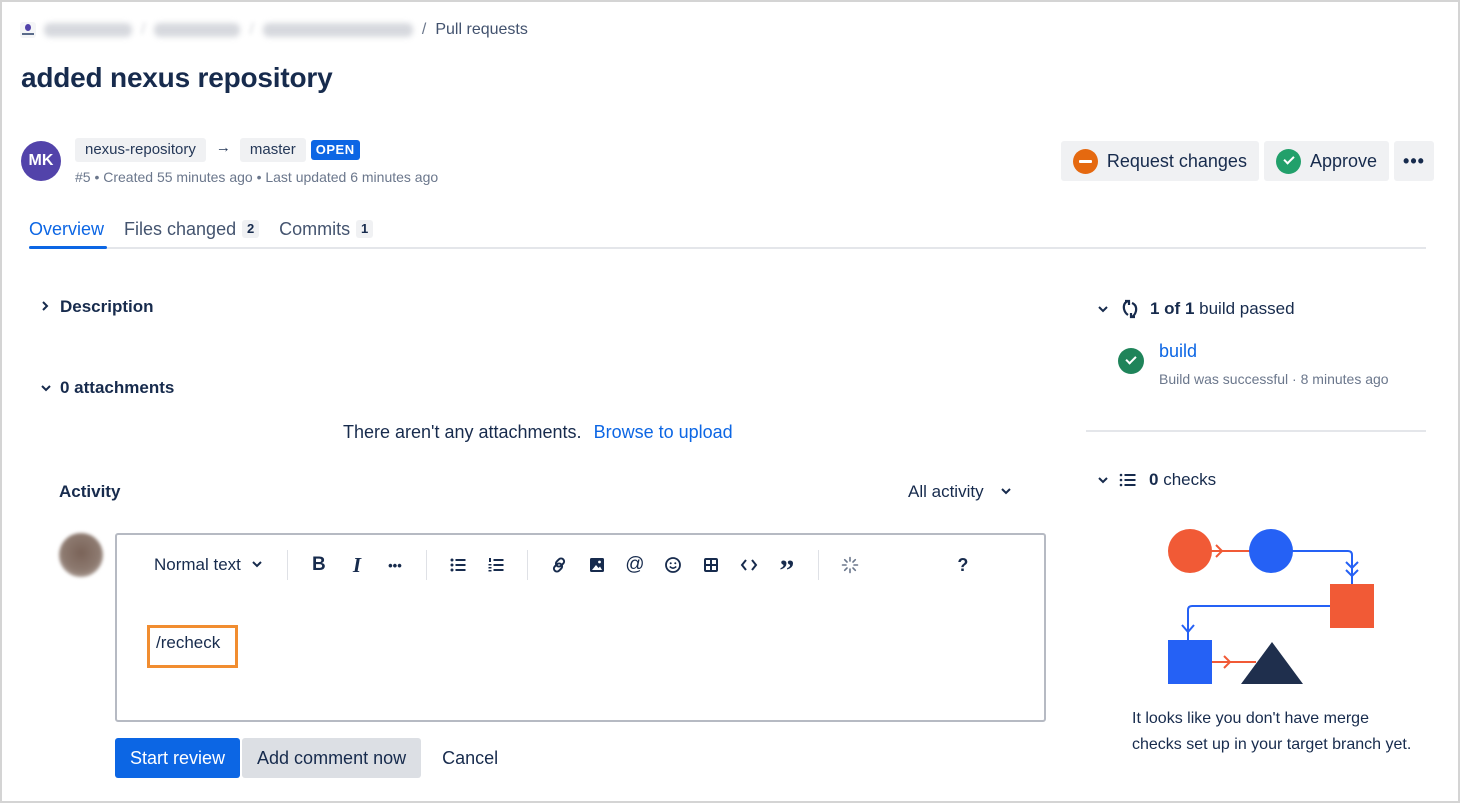 The image size is (1460, 803). What do you see at coordinates (335, 150) in the screenshot?
I see `status-badge: OPEN` at bounding box center [335, 150].